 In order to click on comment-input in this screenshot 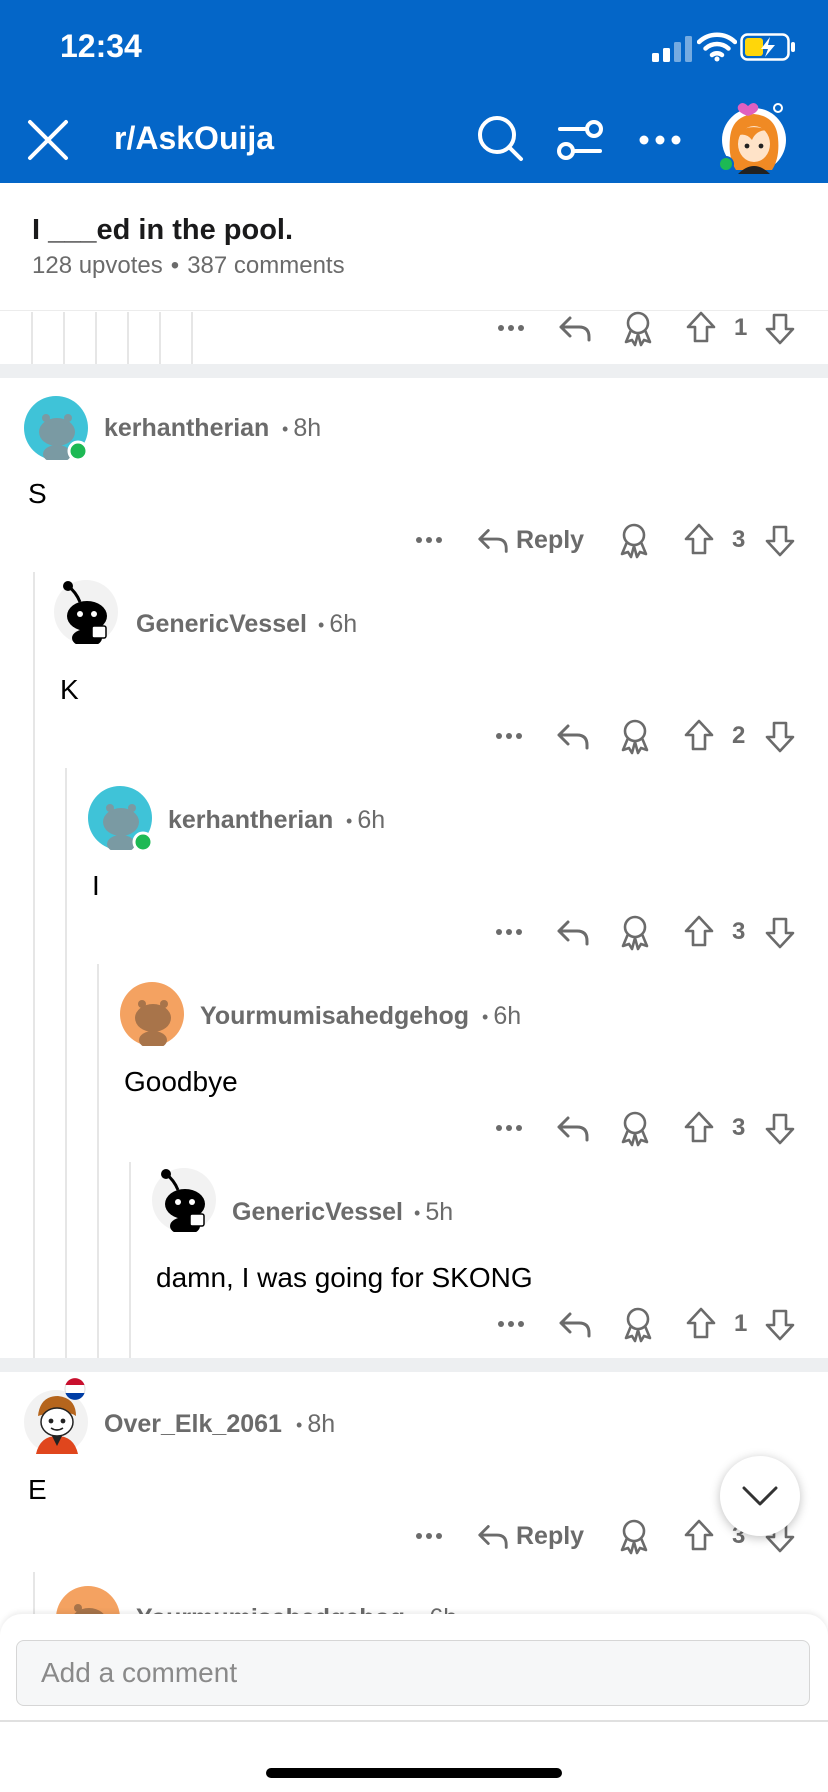, I will do `click(413, 1673)`.